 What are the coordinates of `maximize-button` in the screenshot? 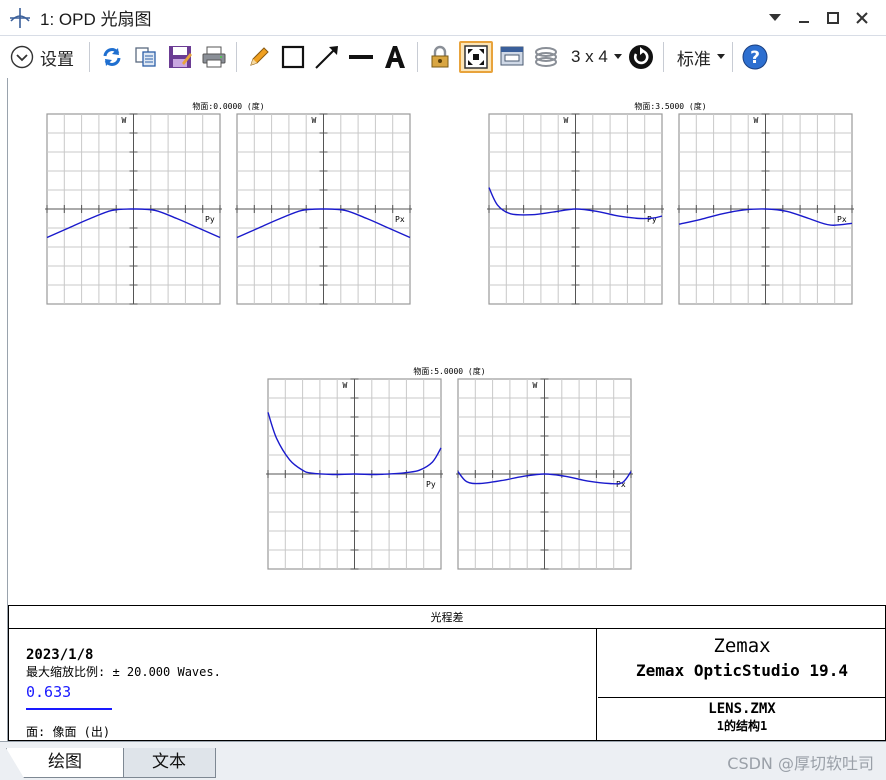 It's located at (832, 18).